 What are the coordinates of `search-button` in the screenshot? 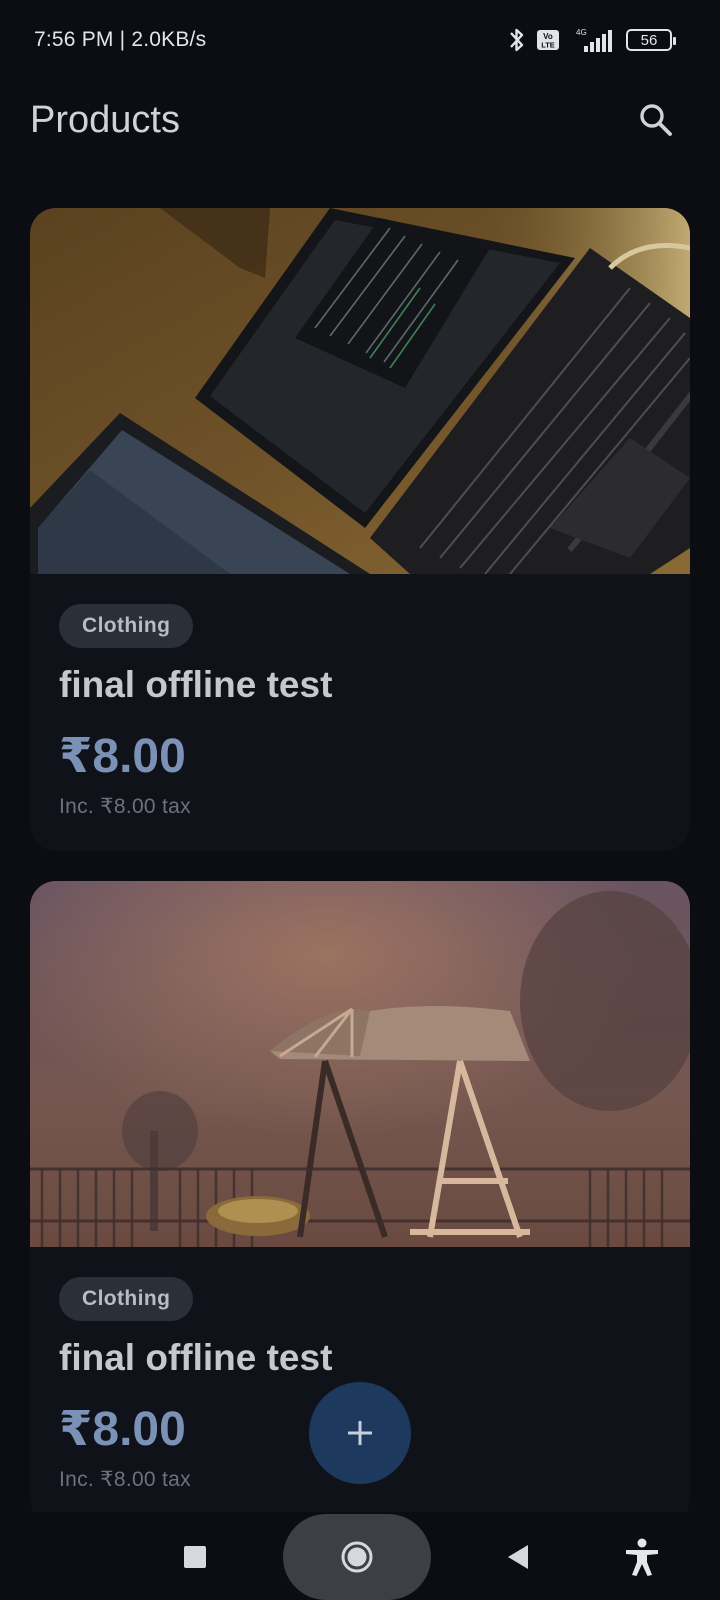 It's located at (656, 120).